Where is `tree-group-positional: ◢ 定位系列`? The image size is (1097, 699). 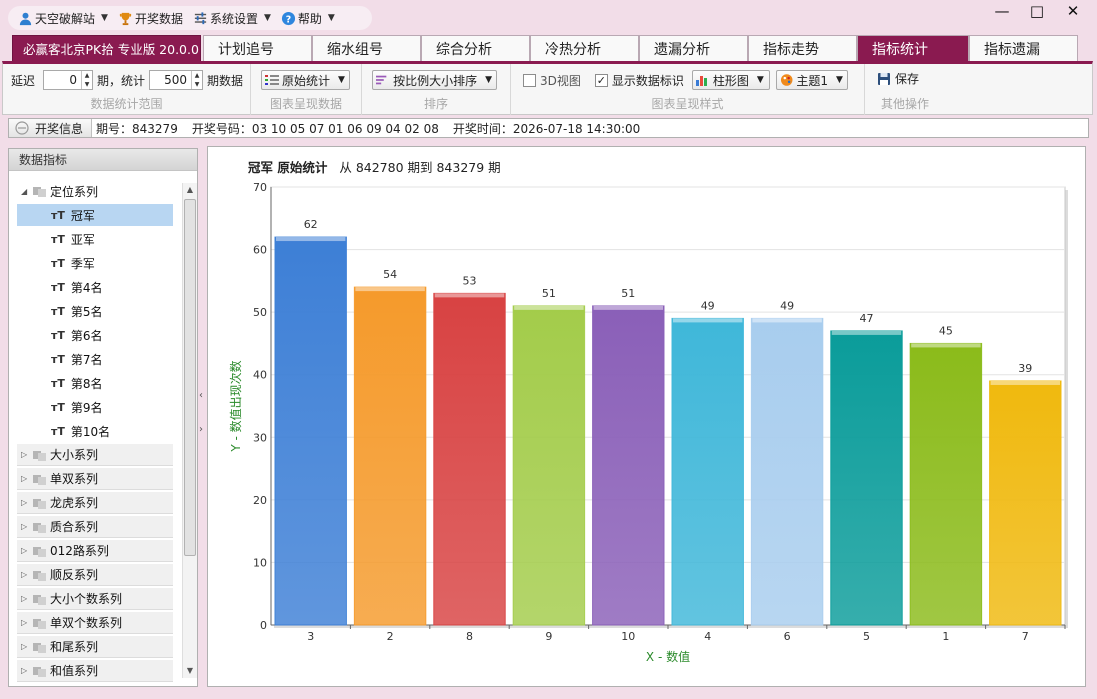 tree-group-positional: ◢ 定位系列 is located at coordinates (95, 191).